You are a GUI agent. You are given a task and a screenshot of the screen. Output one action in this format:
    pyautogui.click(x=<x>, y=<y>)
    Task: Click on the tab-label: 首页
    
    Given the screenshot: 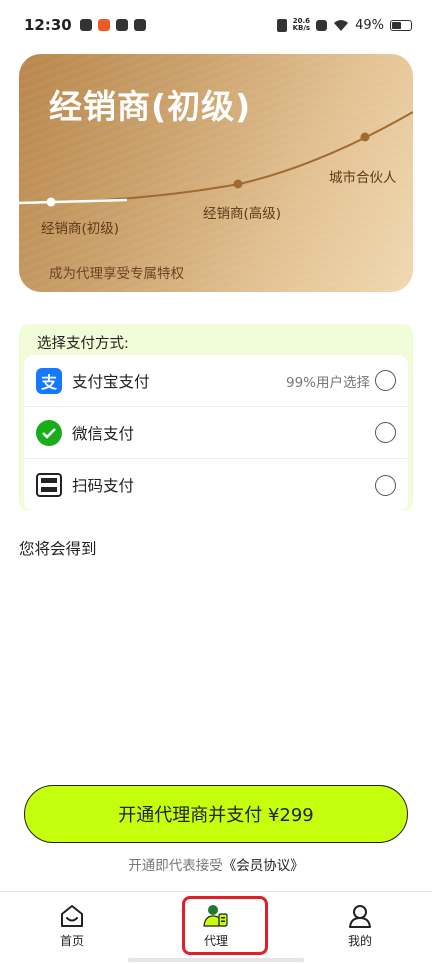 What is the action you would take?
    pyautogui.click(x=71, y=941)
    